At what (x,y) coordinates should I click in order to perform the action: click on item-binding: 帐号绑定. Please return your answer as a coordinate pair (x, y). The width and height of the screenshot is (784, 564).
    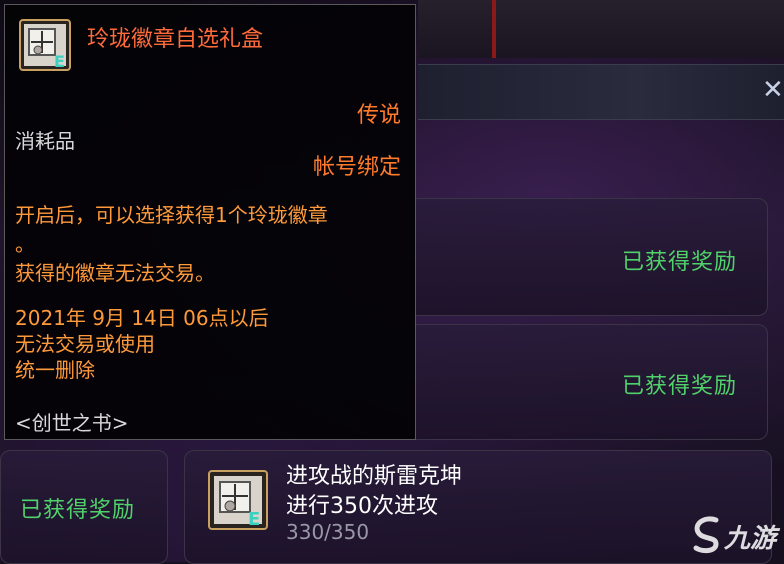
    Looking at the image, I should click on (356, 167).